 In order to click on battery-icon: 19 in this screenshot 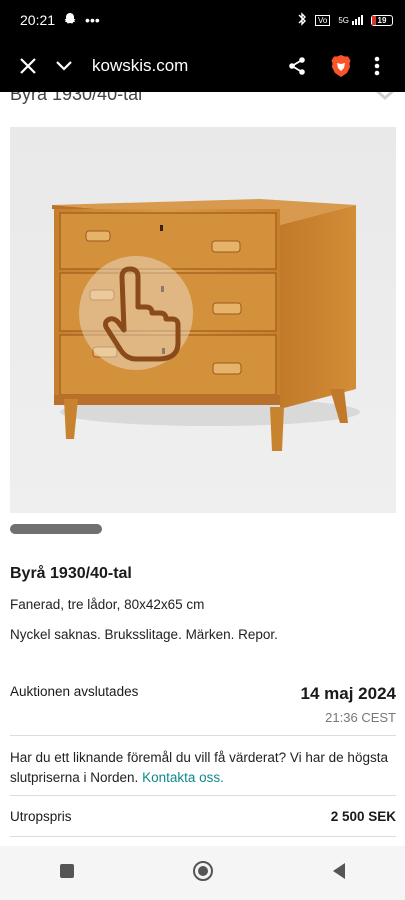, I will do `click(382, 20)`.